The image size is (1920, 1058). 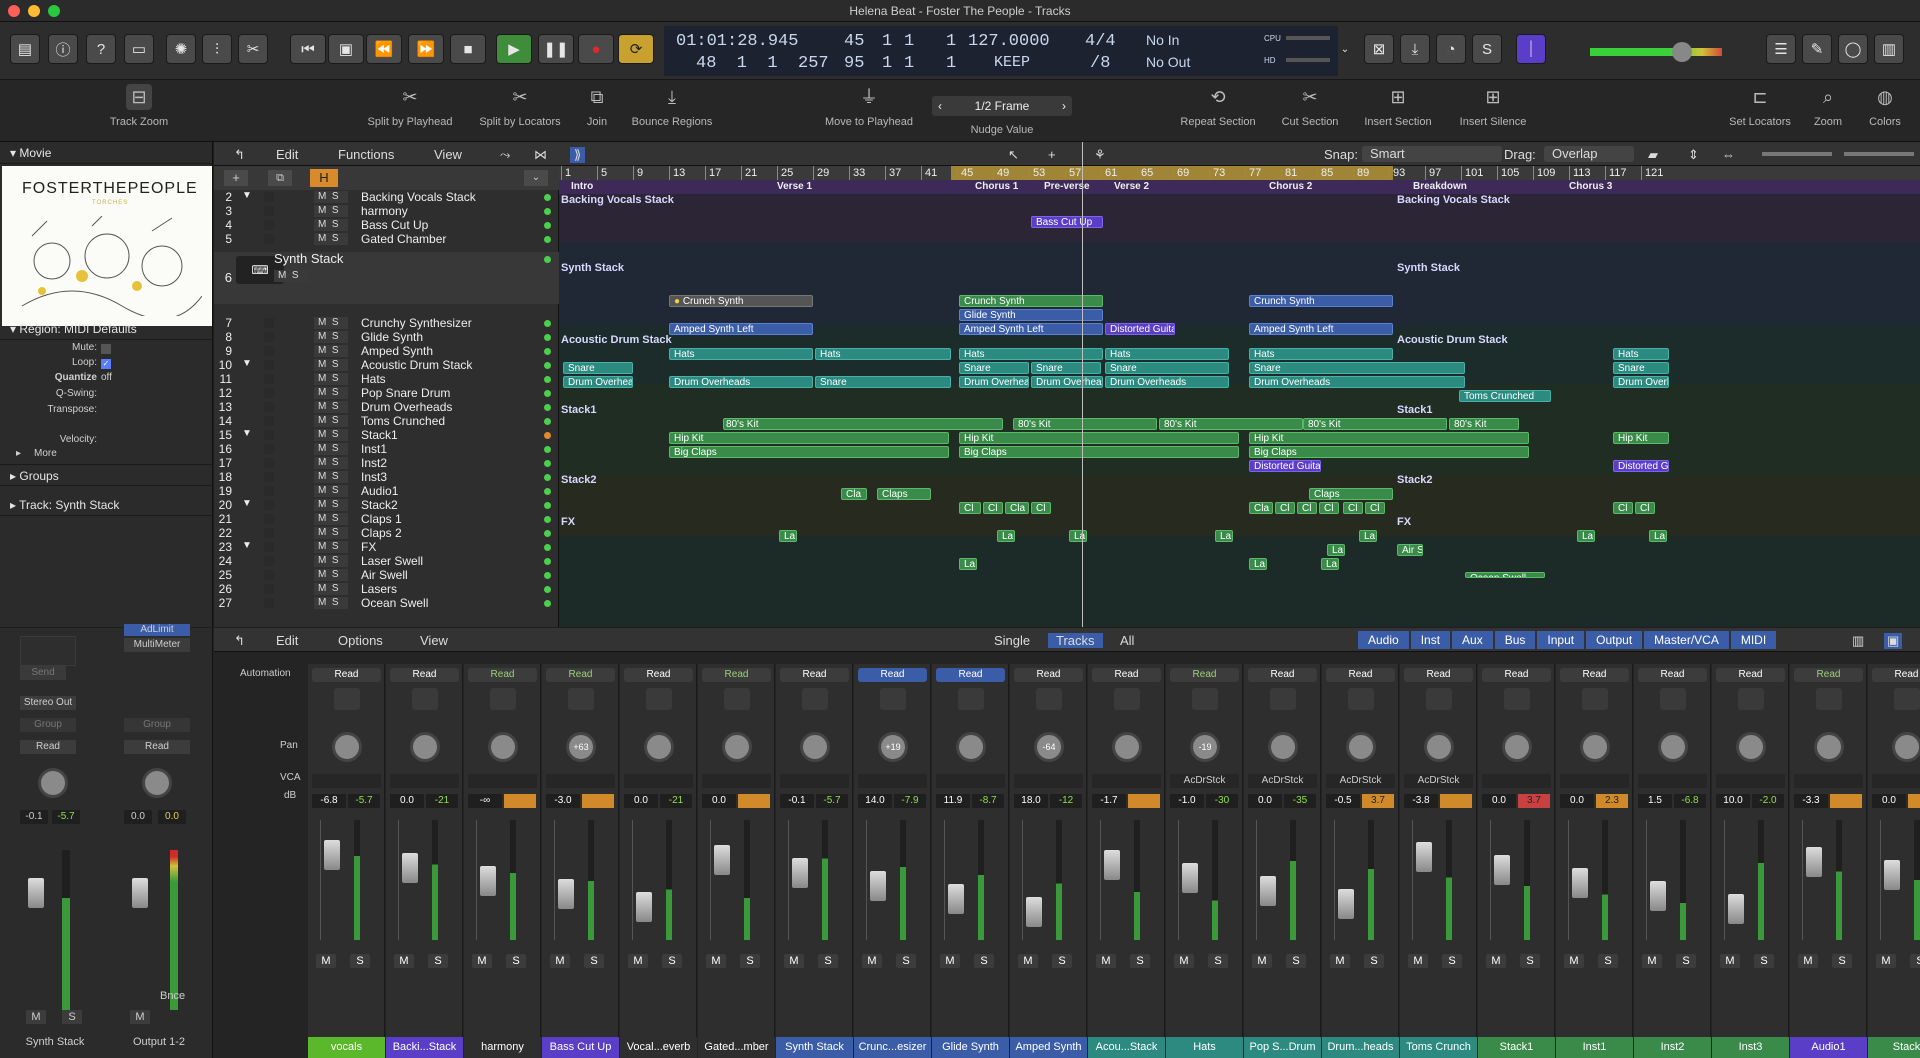 I want to click on region-la-11: La, so click(x=1330, y=564).